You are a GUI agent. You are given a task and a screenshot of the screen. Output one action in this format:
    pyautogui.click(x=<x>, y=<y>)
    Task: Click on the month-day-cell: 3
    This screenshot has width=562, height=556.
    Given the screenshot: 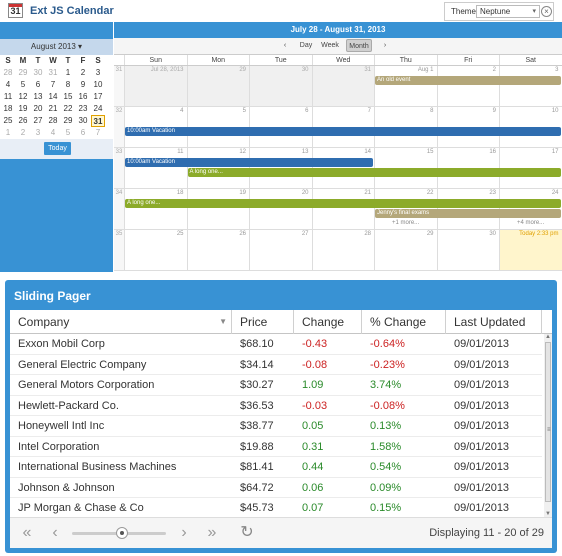 What is the action you would take?
    pyautogui.click(x=530, y=86)
    